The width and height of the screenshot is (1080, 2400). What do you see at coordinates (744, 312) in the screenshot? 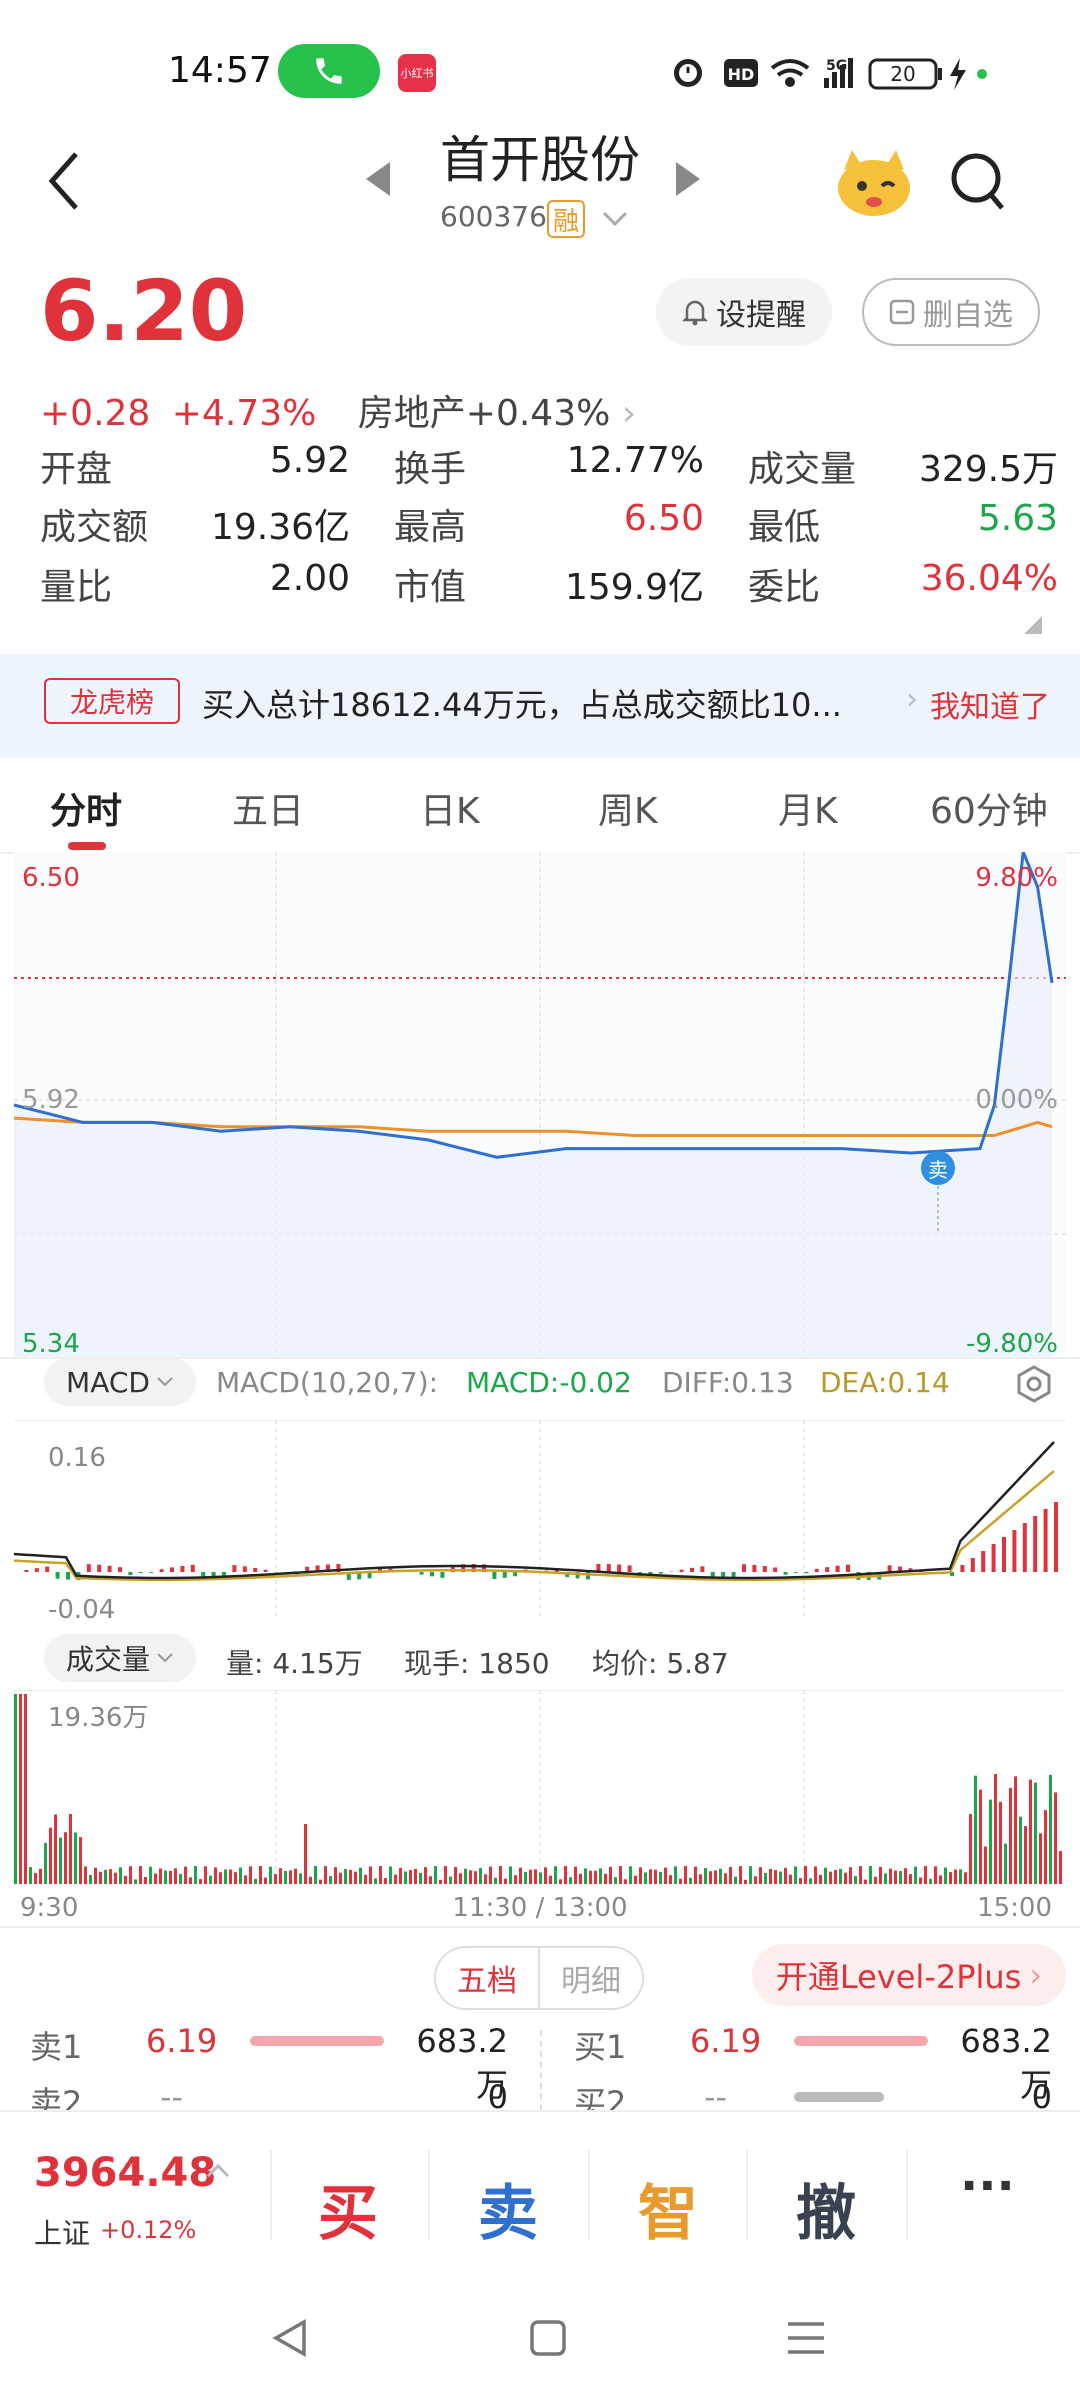
I see `set-alert-button: 设提醒` at bounding box center [744, 312].